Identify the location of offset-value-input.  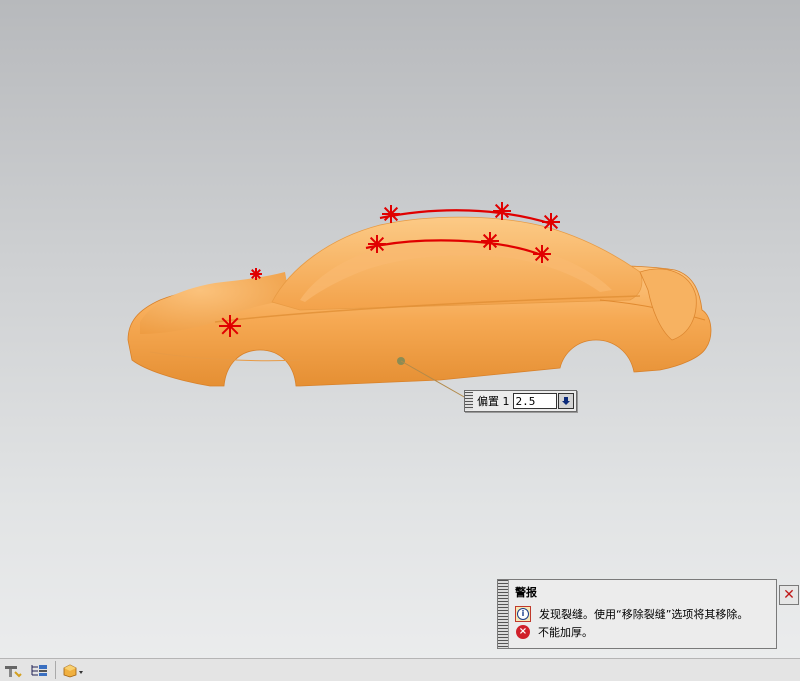
(534, 401).